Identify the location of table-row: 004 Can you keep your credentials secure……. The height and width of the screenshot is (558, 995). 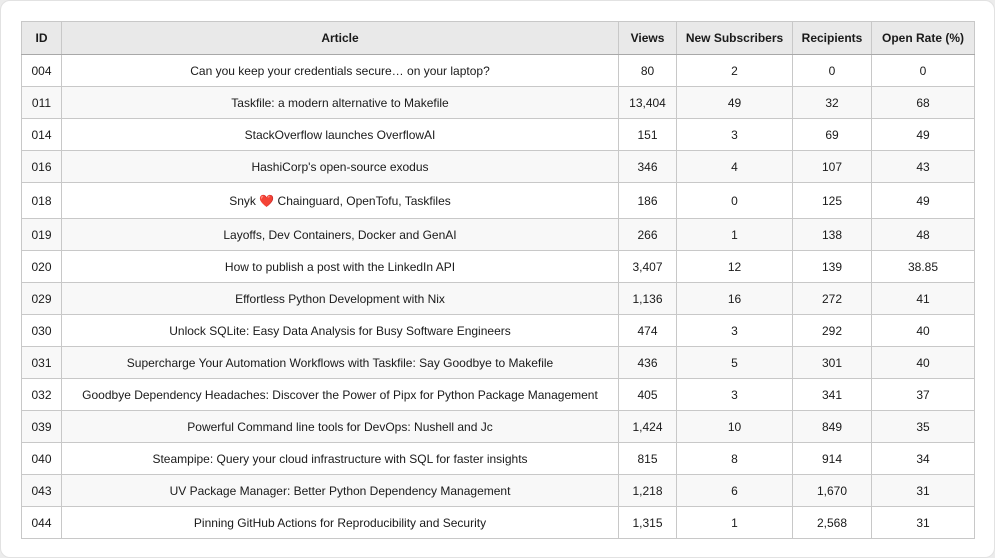
(498, 70).